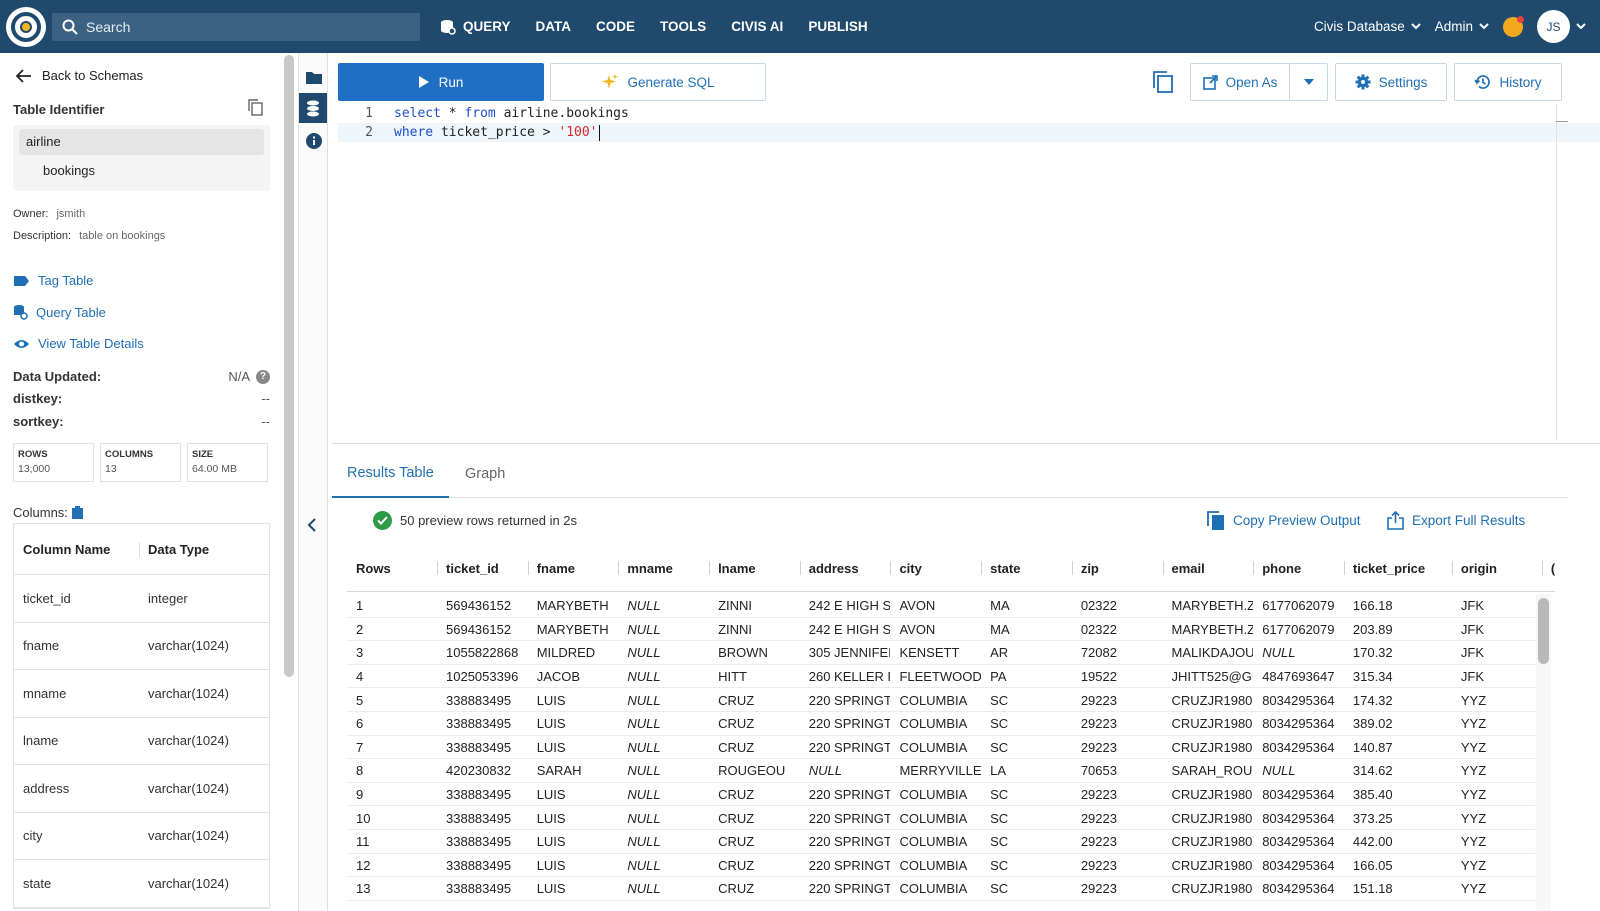 The width and height of the screenshot is (1600, 911). What do you see at coordinates (1026, 568) in the screenshot?
I see `column-header: state` at bounding box center [1026, 568].